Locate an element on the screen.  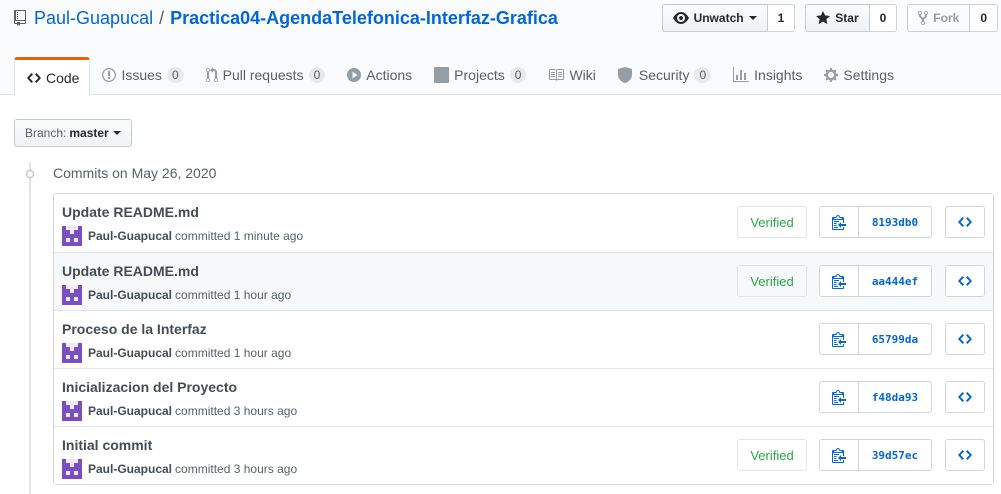
watch-group: Unwatch 1 is located at coordinates (728, 18).